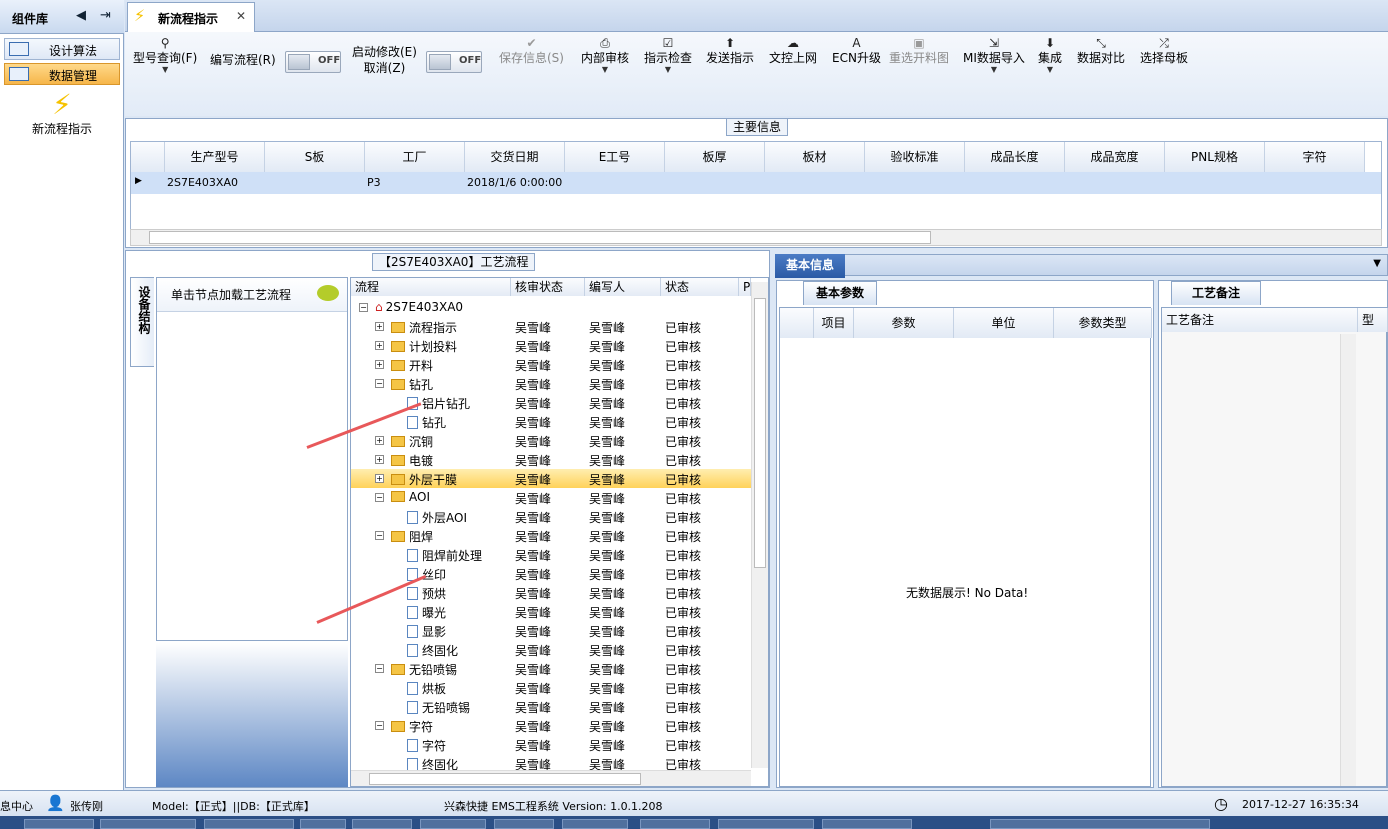 Image resolution: width=1388 pixels, height=829 pixels. I want to click on check-instructions-button: ☑ 指示检查 ▼, so click(668, 55).